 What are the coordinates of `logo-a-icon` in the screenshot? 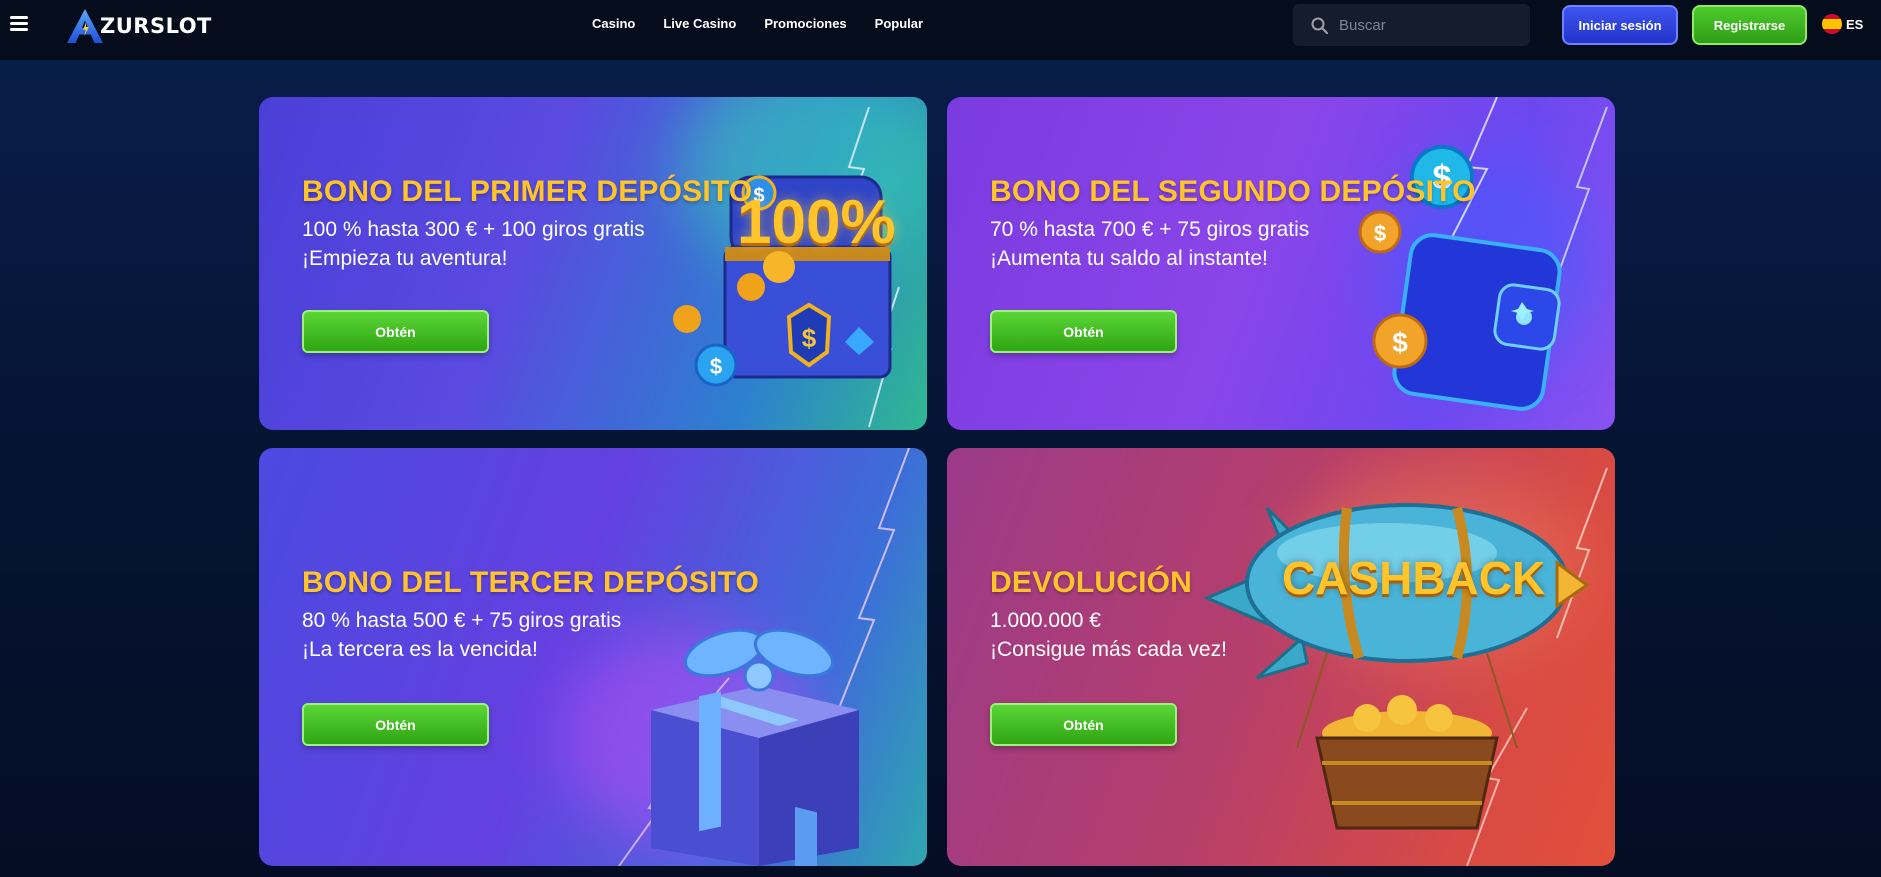 It's located at (85, 26).